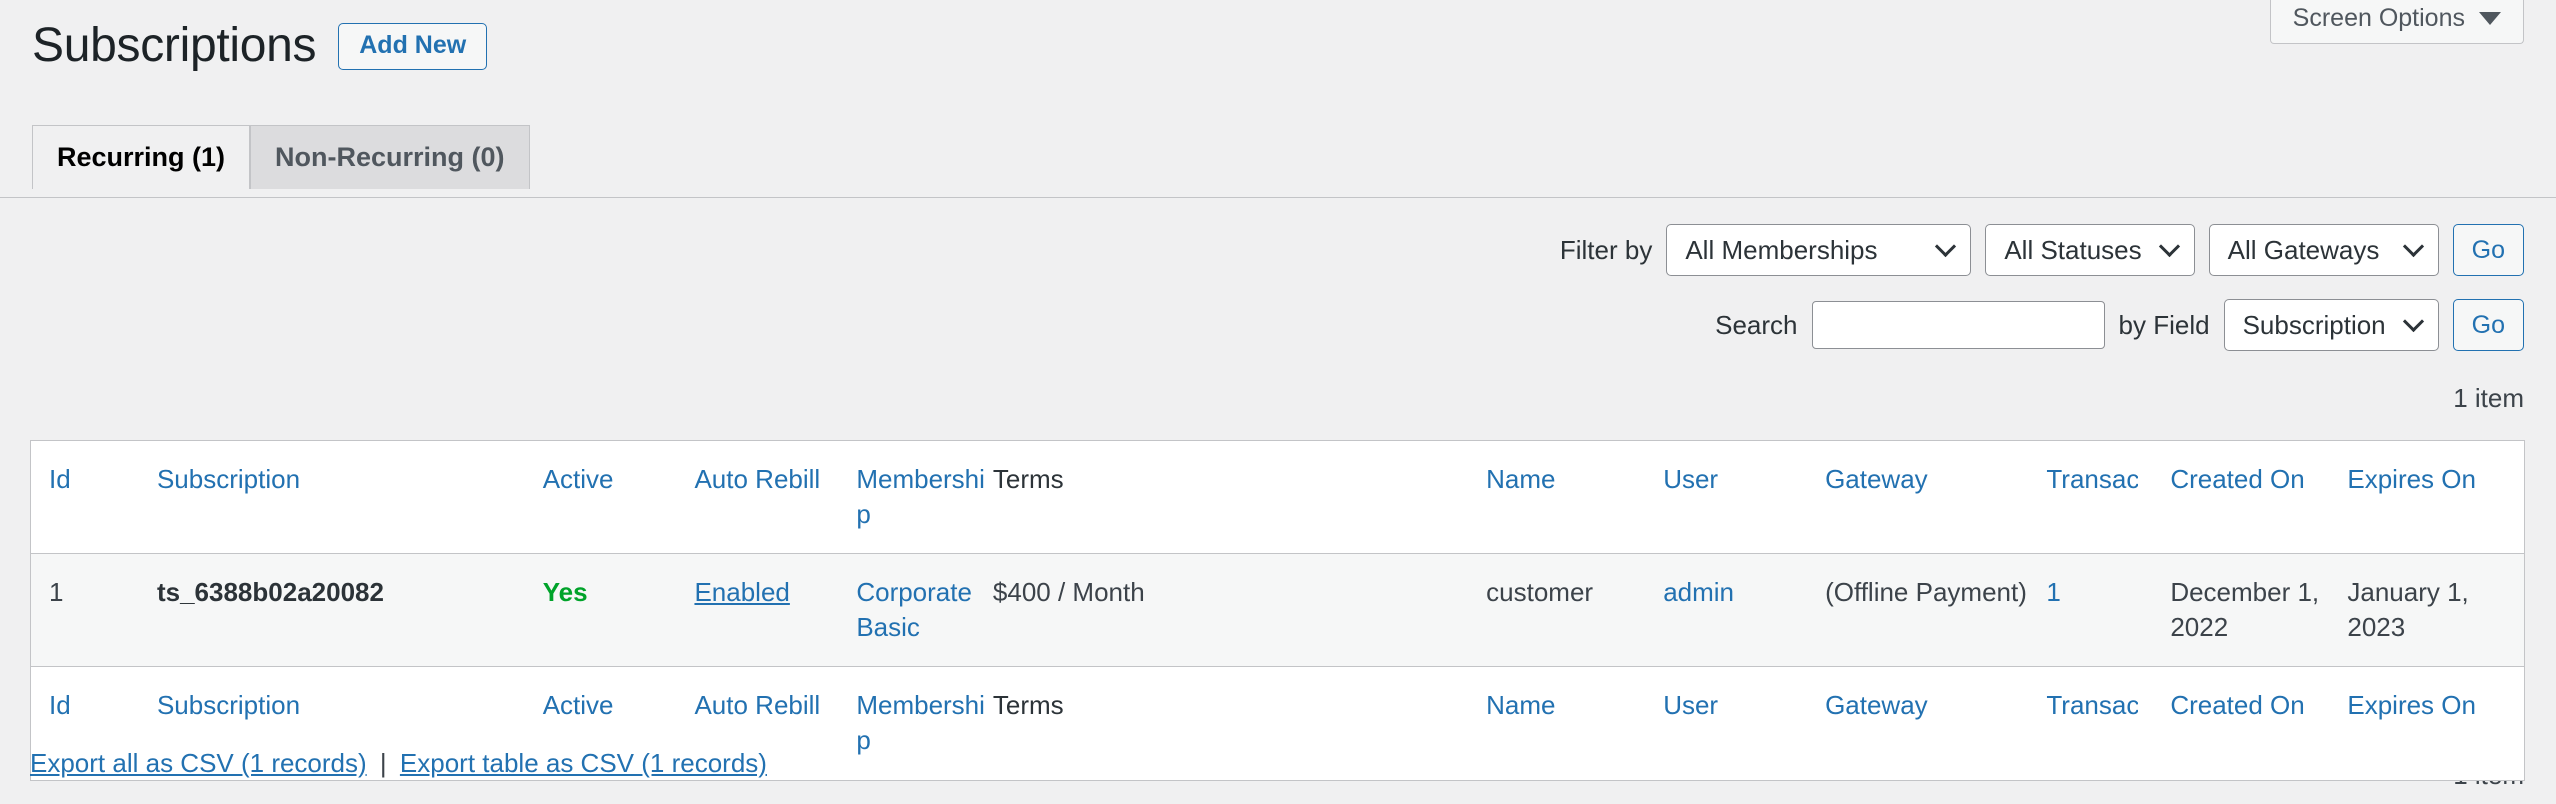 The image size is (2556, 804). What do you see at coordinates (2488, 398) in the screenshot?
I see `item-count-top: 1 item` at bounding box center [2488, 398].